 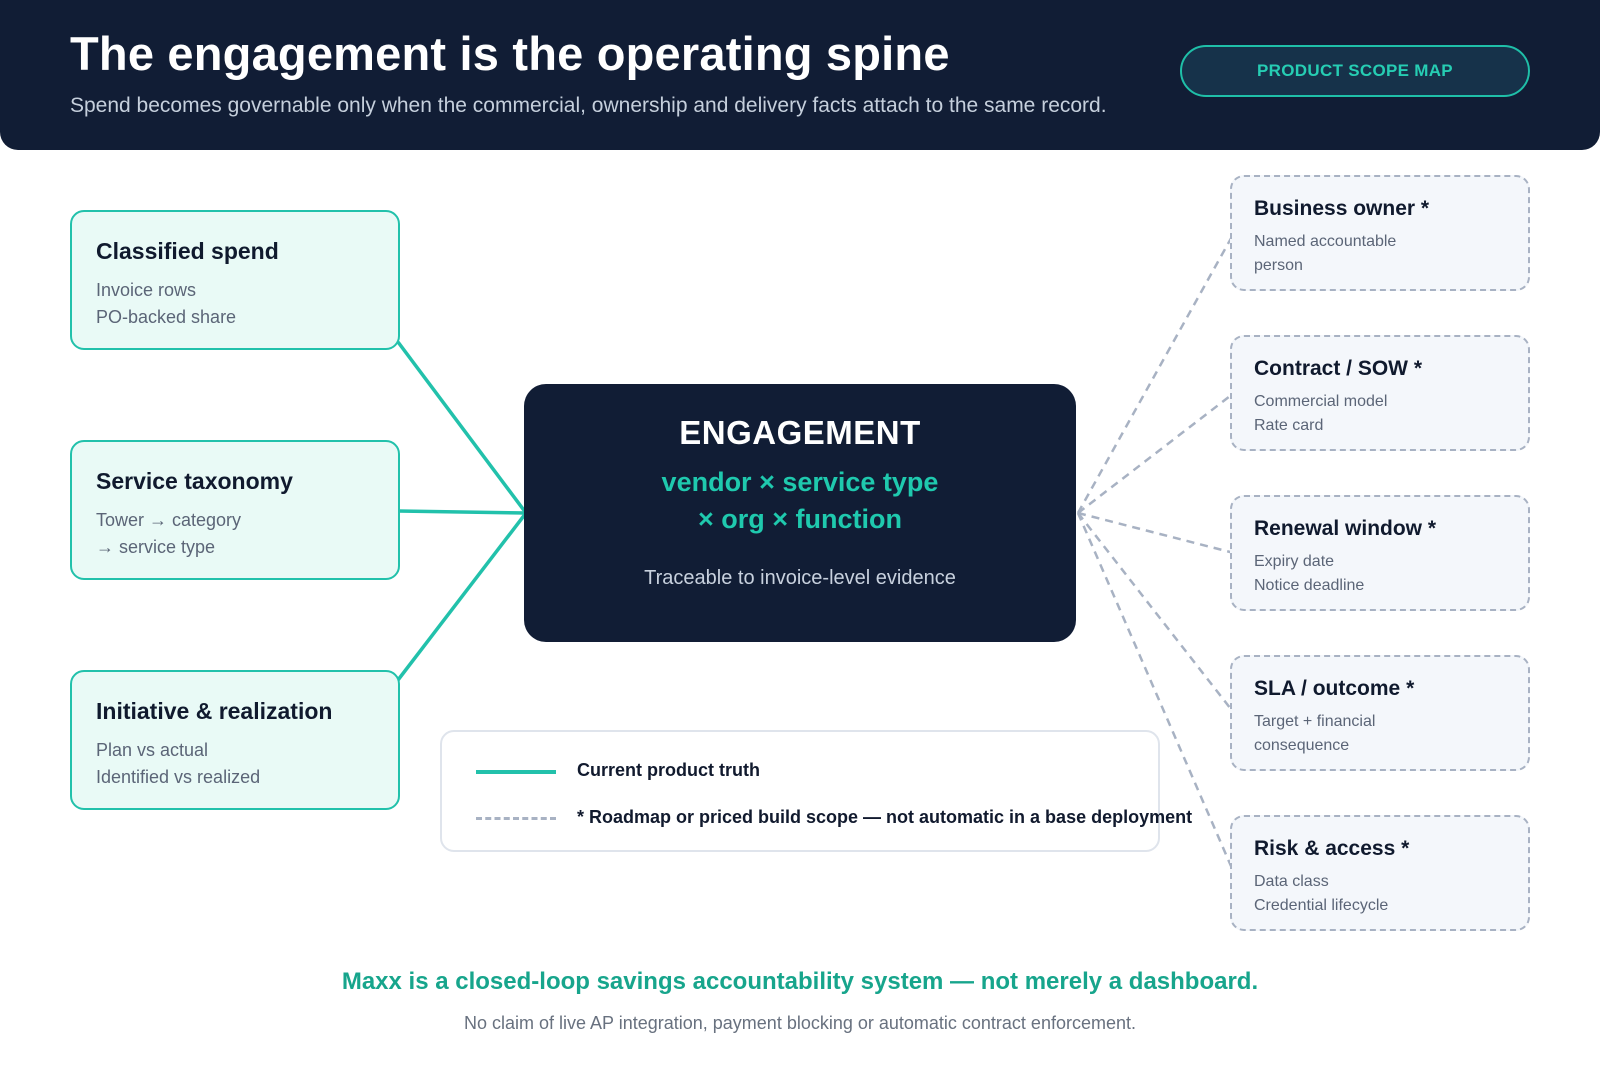 I want to click on node-line: Data class, so click(x=1291, y=881).